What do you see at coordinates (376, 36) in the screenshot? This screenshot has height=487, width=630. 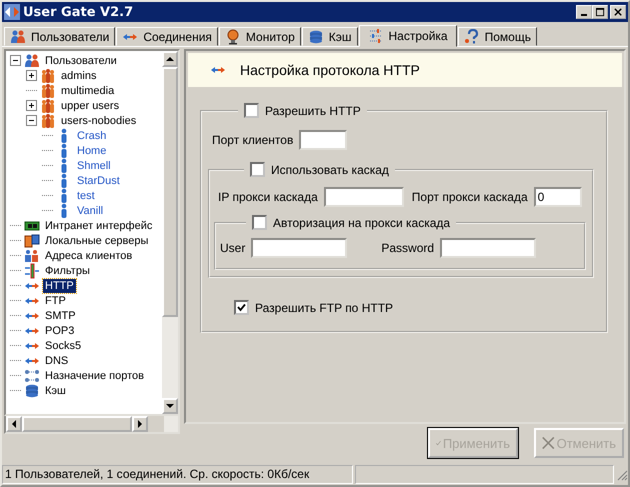 I see `sliders-icon` at bounding box center [376, 36].